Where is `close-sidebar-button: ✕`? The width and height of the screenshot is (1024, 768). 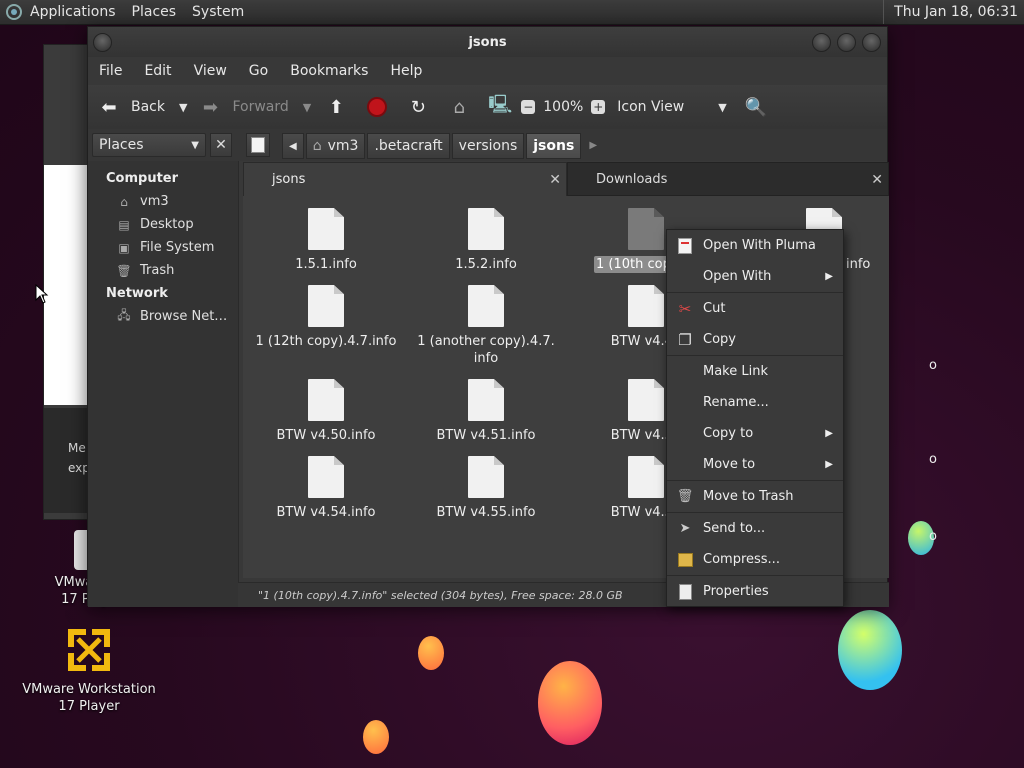 close-sidebar-button: ✕ is located at coordinates (221, 145).